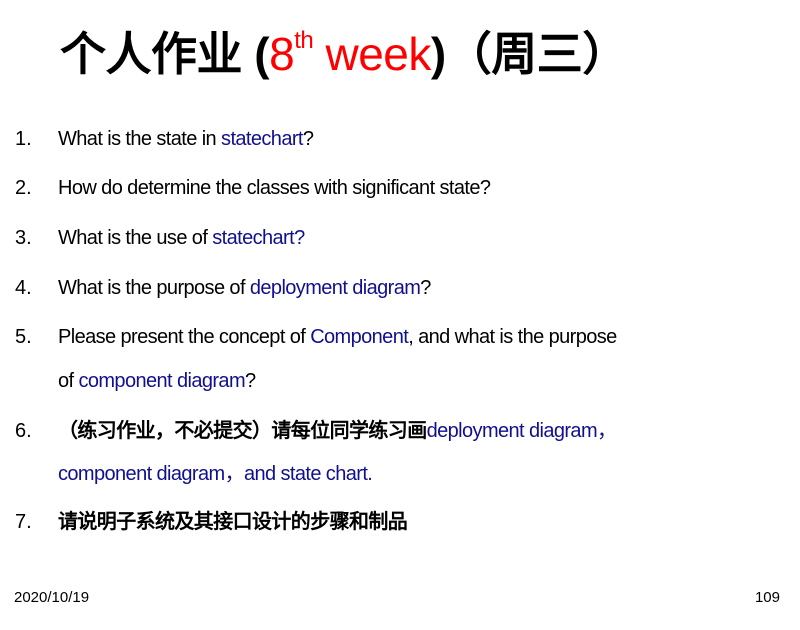 The height and width of the screenshot is (630, 800). What do you see at coordinates (767, 597) in the screenshot?
I see `slide-number: 109` at bounding box center [767, 597].